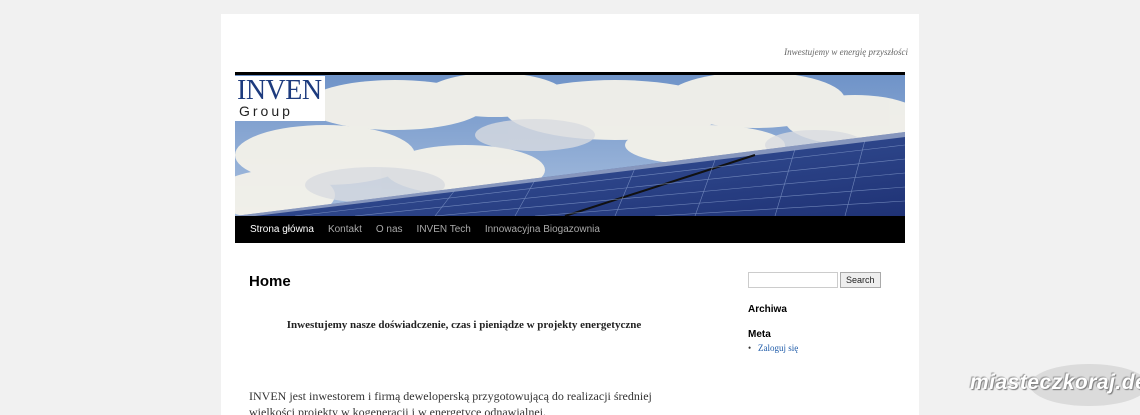 The image size is (1140, 415). Describe the element at coordinates (860, 280) in the screenshot. I see `search-button: Search` at that location.